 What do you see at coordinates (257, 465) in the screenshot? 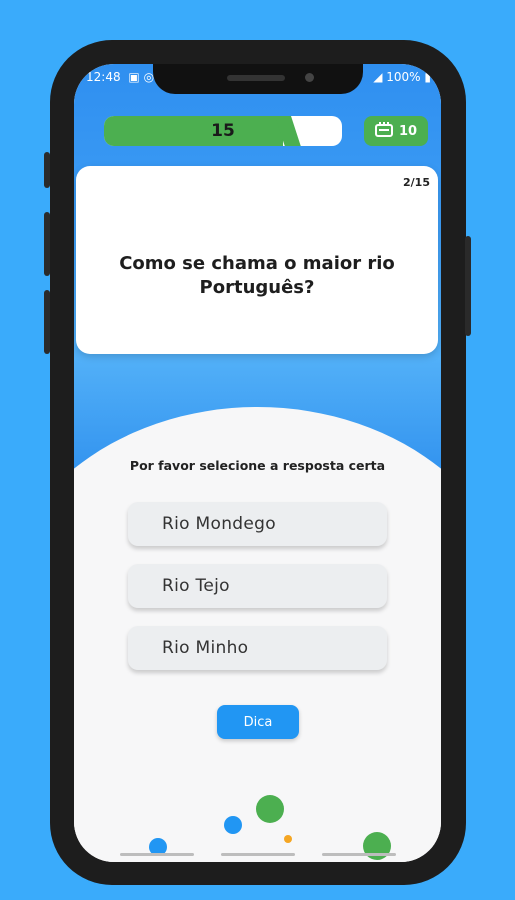
I see `answer-prompt: Por favor selecione a resposta certa` at bounding box center [257, 465].